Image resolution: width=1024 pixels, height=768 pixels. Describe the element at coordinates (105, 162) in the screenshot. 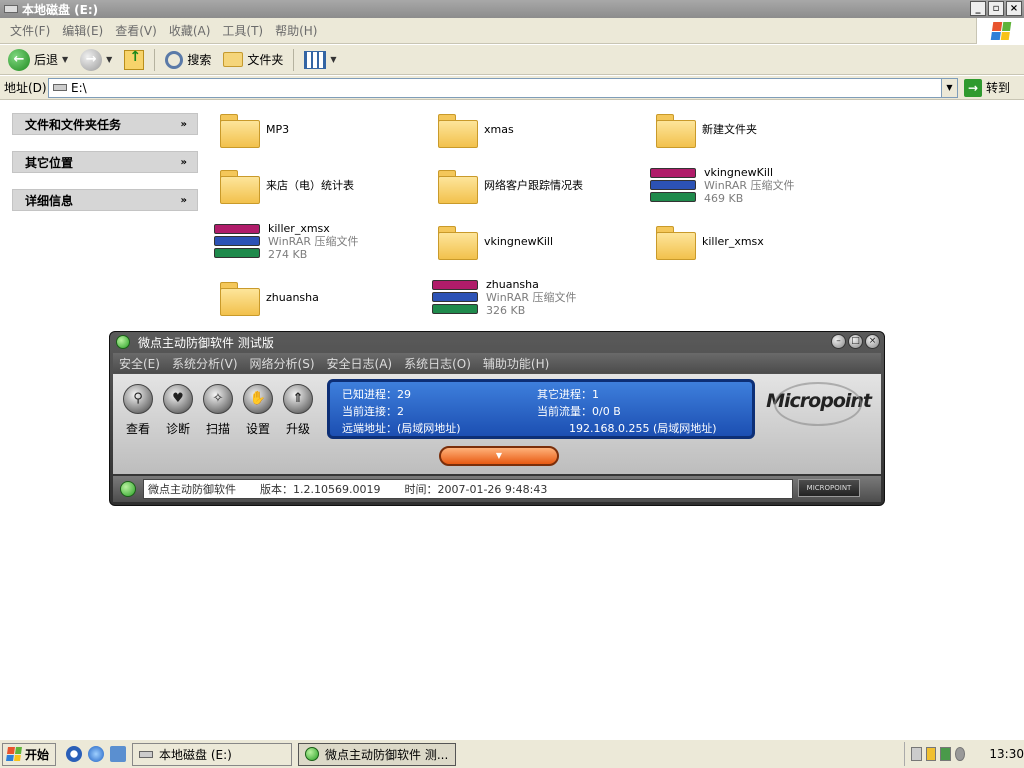

I see `task-pane-other-places: 其它位置 »` at that location.